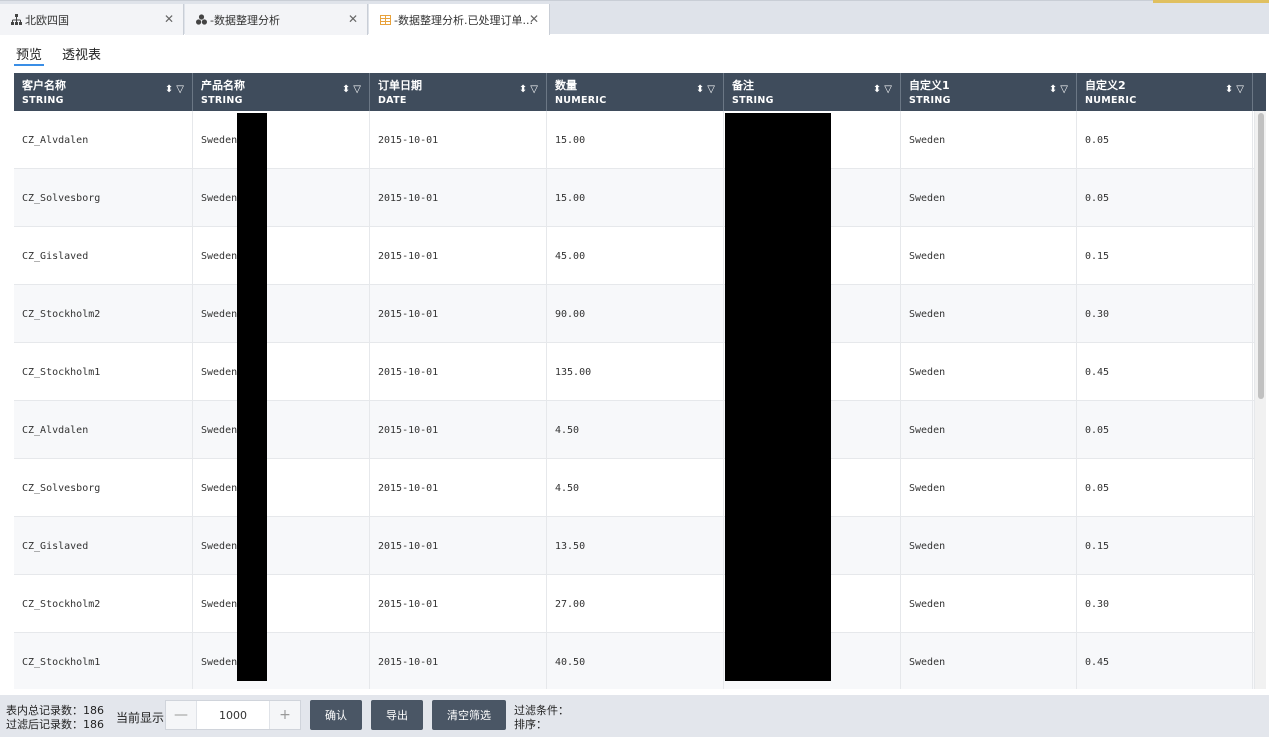  I want to click on tab-data-analysis: -数据整理分析 ✕, so click(276, 19).